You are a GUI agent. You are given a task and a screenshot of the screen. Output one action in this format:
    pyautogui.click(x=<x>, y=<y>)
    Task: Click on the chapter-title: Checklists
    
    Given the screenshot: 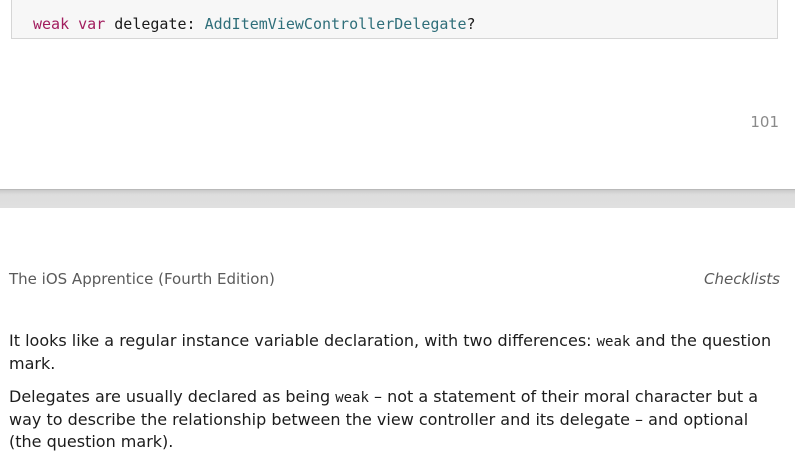 What is the action you would take?
    pyautogui.click(x=742, y=279)
    